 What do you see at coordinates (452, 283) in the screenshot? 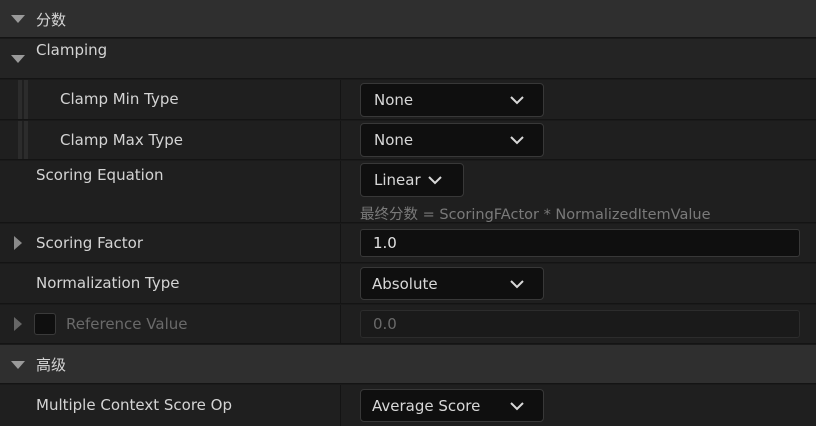
I see `normalization-type-dropdown: Absolute` at bounding box center [452, 283].